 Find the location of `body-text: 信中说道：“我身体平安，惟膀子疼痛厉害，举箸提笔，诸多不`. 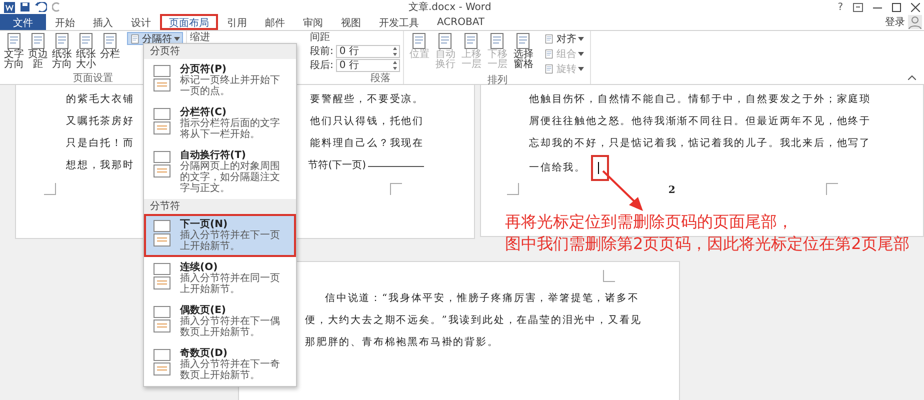

body-text: 信中说道：“我身体平安，惟膀子疼痛厉害，举箸提笔，诸多不 is located at coordinates (482, 298).